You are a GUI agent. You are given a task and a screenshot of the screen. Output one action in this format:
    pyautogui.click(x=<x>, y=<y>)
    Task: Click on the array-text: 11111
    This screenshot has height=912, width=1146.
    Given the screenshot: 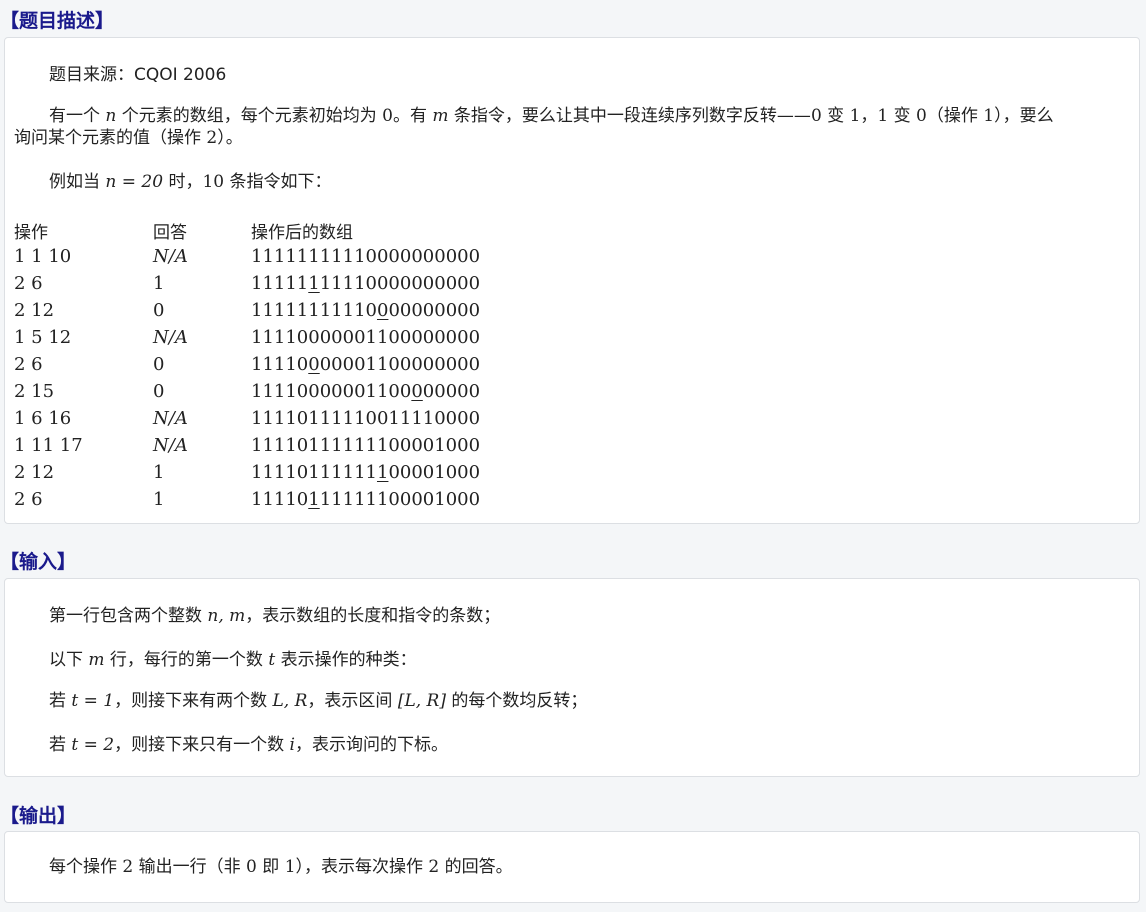 What is the action you would take?
    pyautogui.click(x=280, y=283)
    